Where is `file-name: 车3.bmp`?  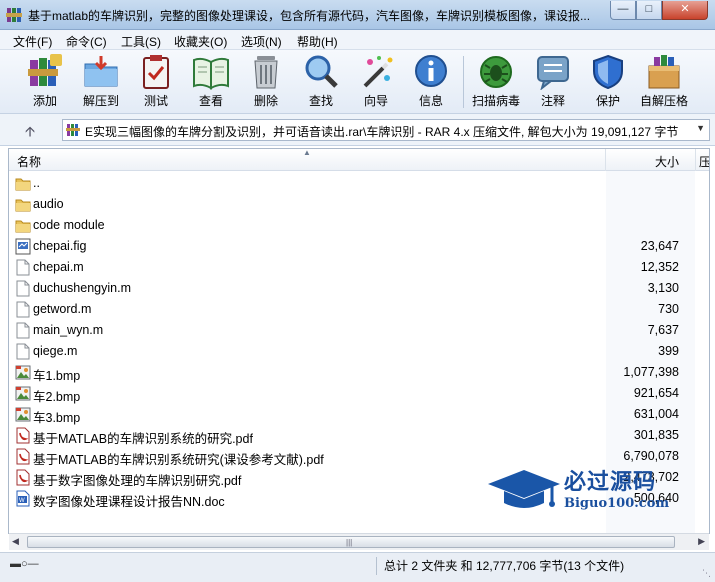
file-name: 车3.bmp is located at coordinates (57, 418).